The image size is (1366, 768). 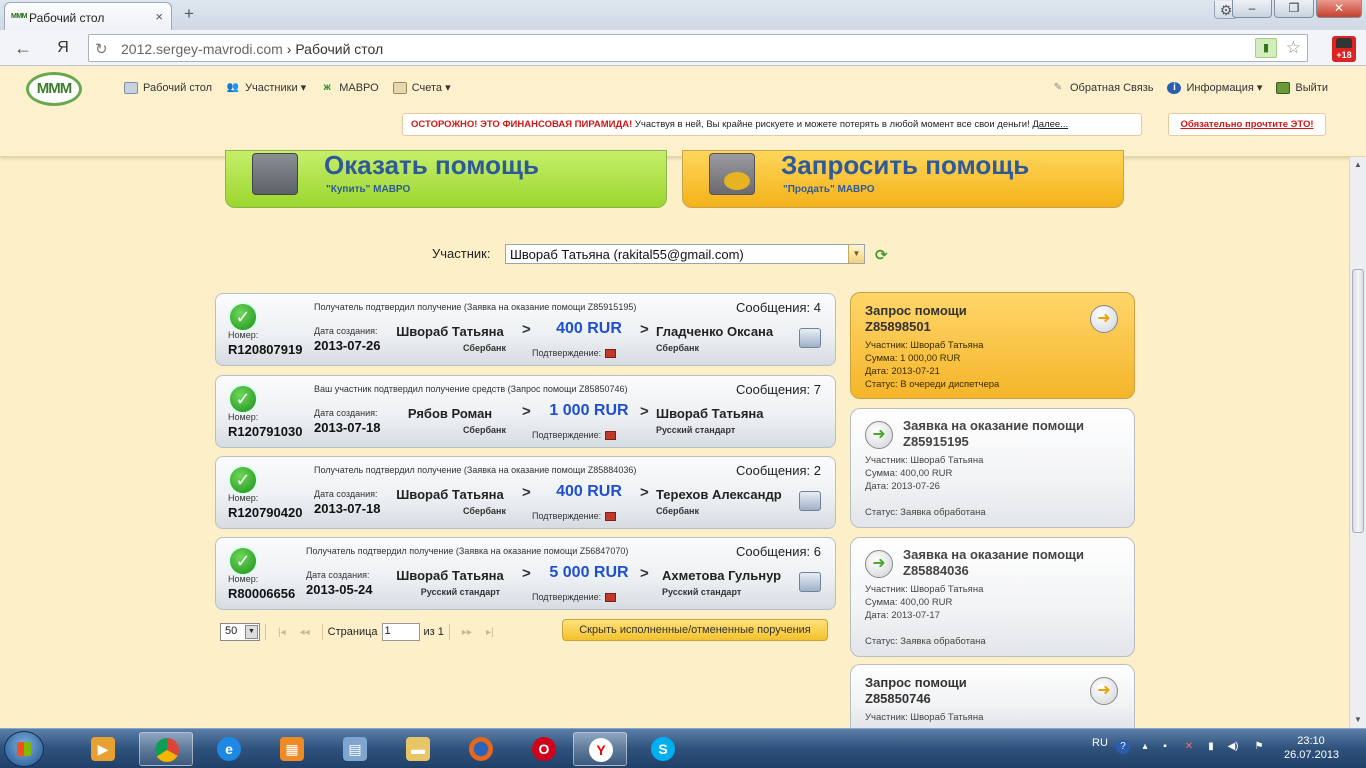 I want to click on participant-select: Швораб Татьяна (rakital55@gmail.com) ▼, so click(x=685, y=254).